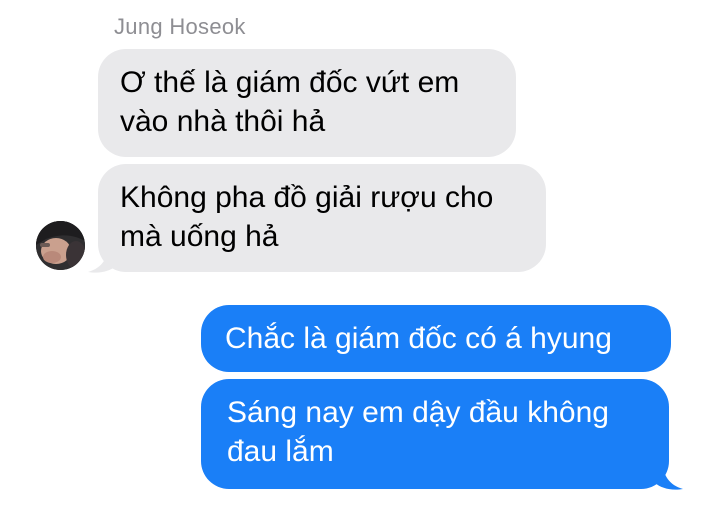  I want to click on outgoing-message-bubble: Sáng nay em dậy đầu không đau lắm, so click(435, 434).